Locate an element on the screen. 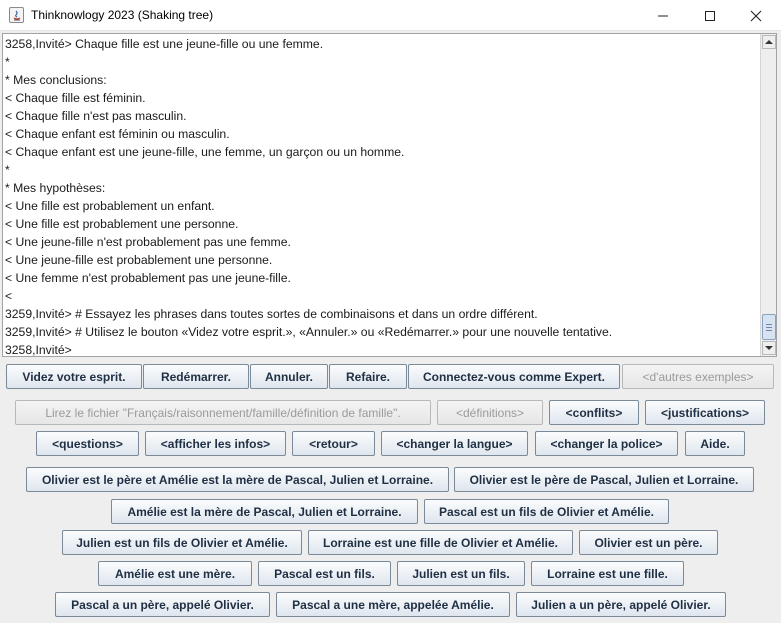 This screenshot has height=623, width=781. change-language-button: <changer la langue> is located at coordinates (454, 443).